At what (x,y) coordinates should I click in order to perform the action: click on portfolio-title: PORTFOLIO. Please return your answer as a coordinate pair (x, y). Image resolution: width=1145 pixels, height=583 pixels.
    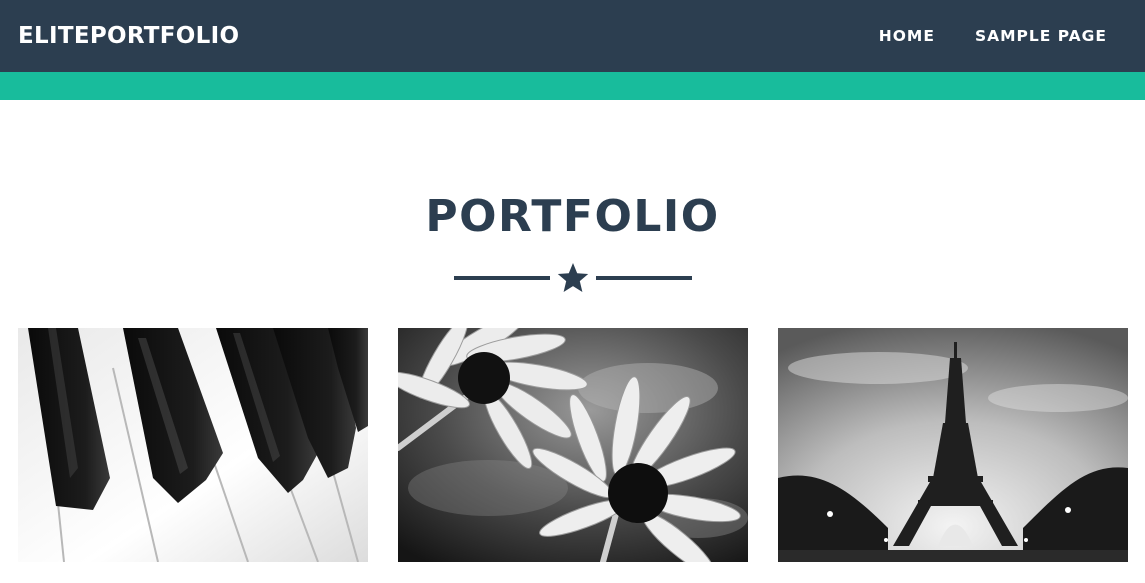
    Looking at the image, I should click on (572, 216).